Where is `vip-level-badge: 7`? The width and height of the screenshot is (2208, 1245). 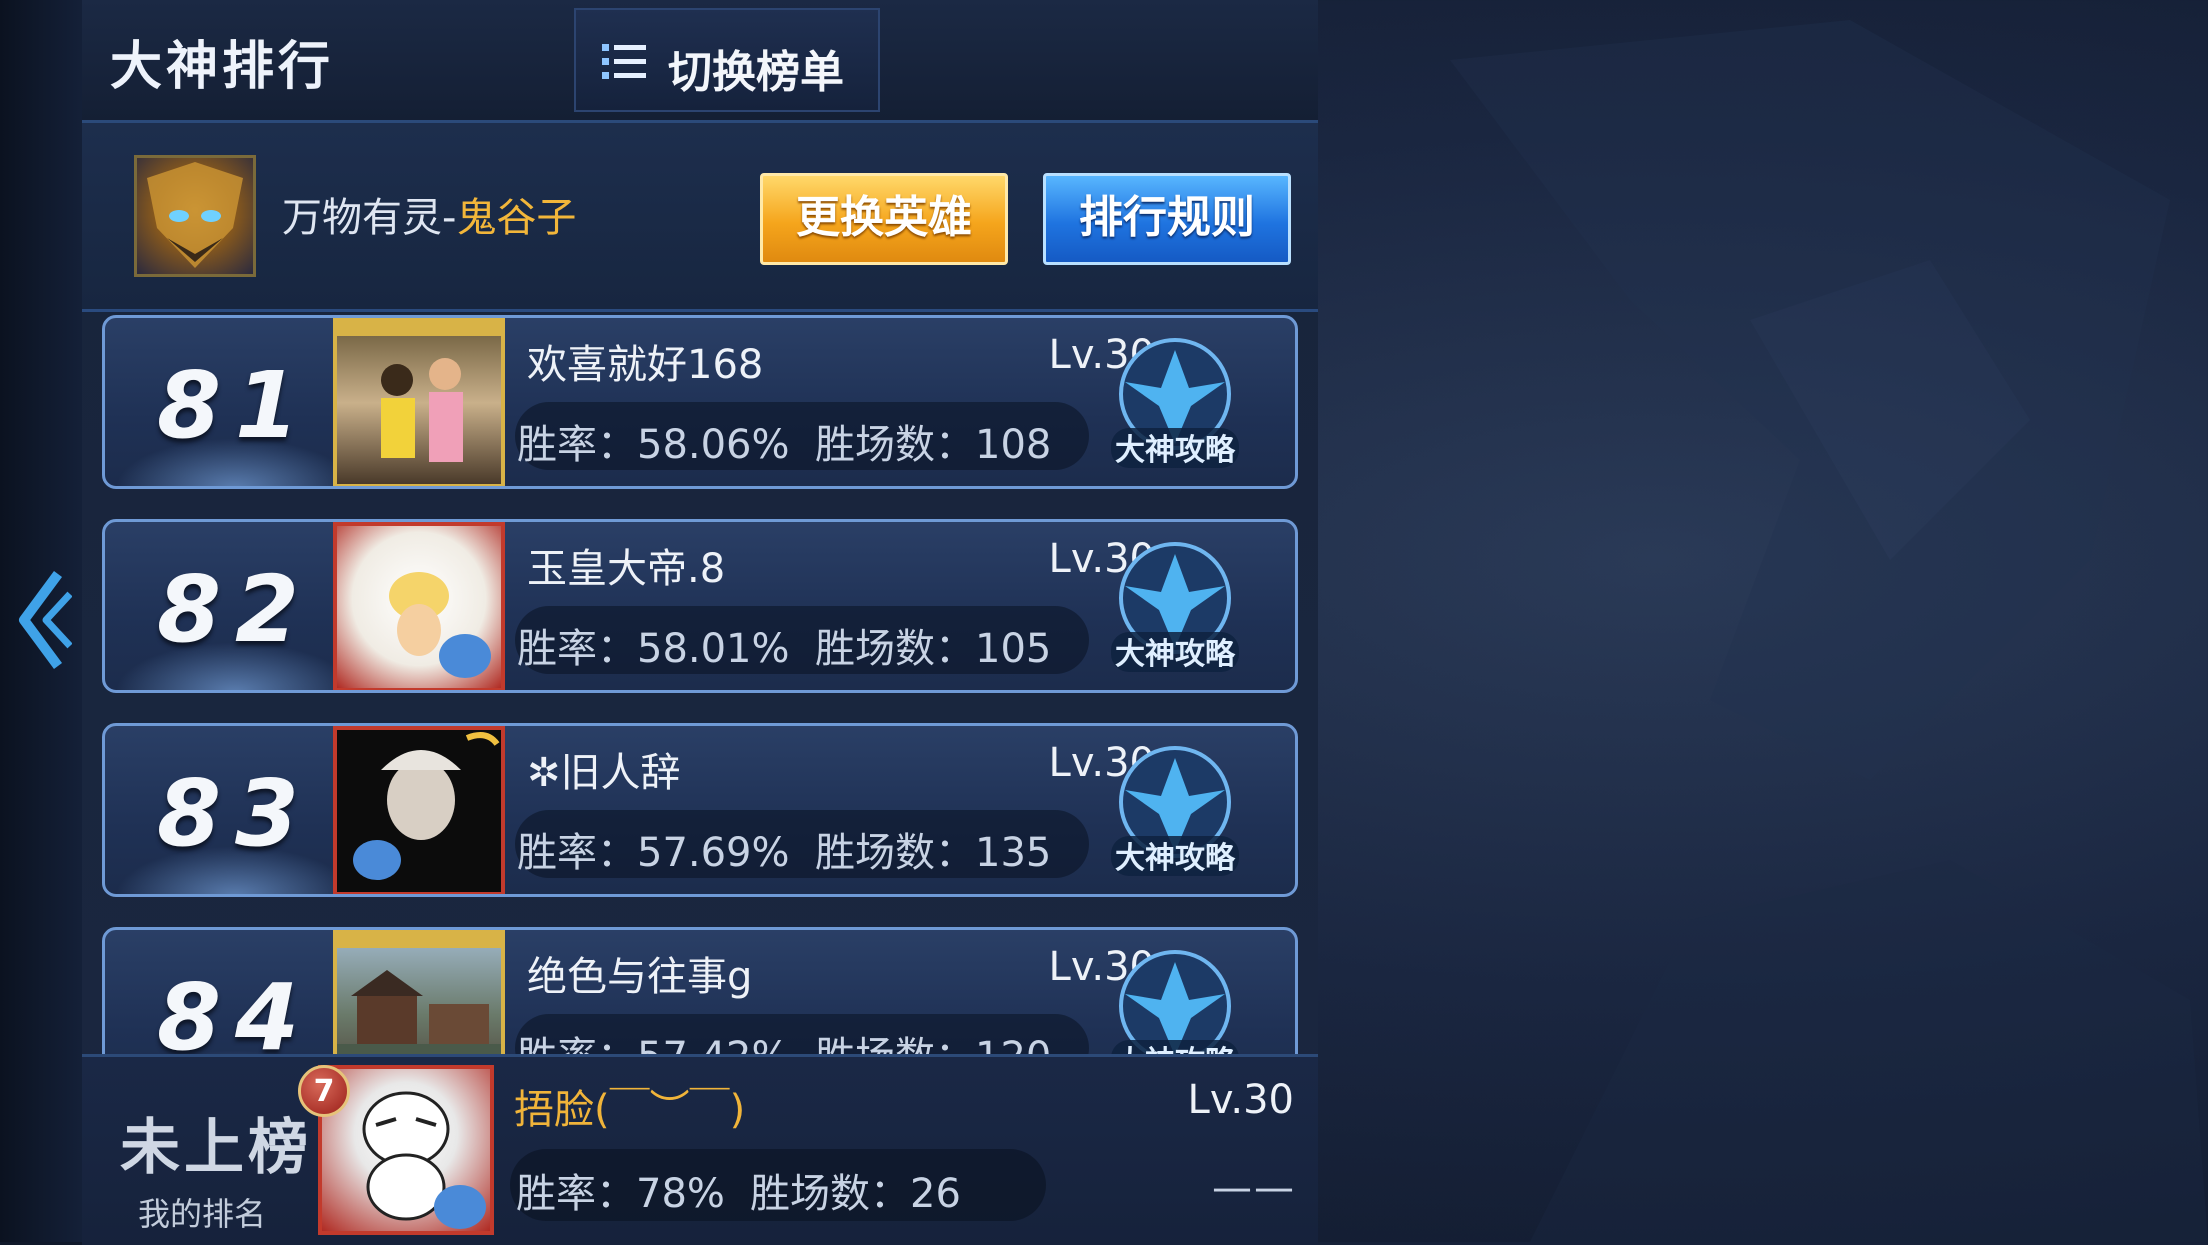
vip-level-badge: 7 is located at coordinates (324, 1091).